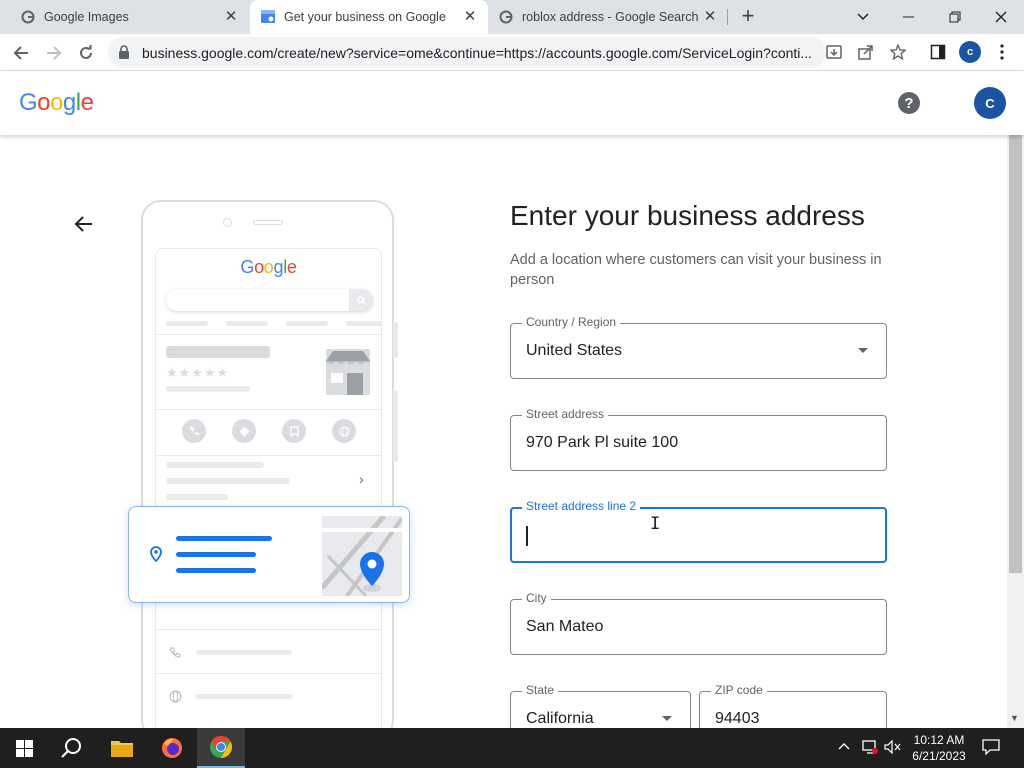  I want to click on street-address-line2-input: Street address line 2, so click(698, 531).